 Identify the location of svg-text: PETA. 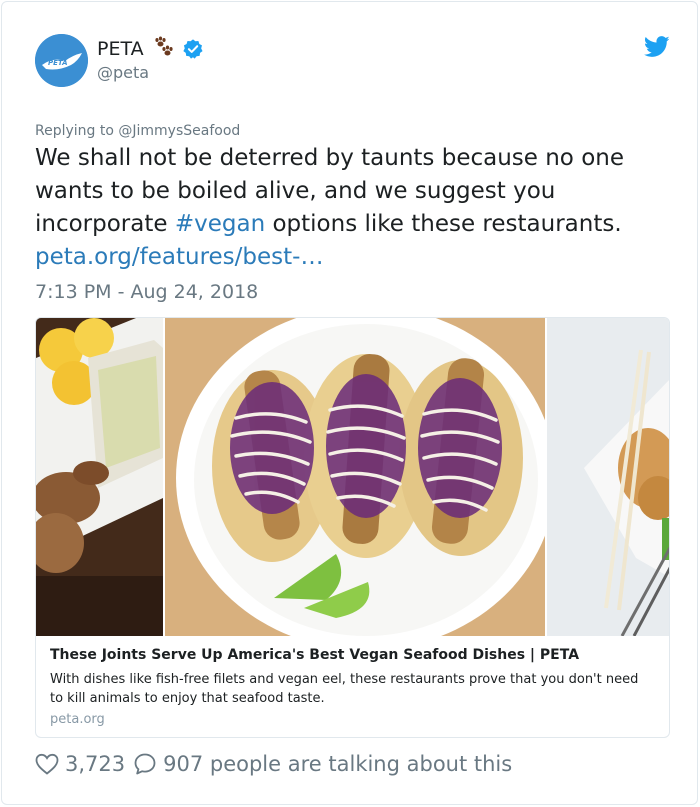
(58, 63).